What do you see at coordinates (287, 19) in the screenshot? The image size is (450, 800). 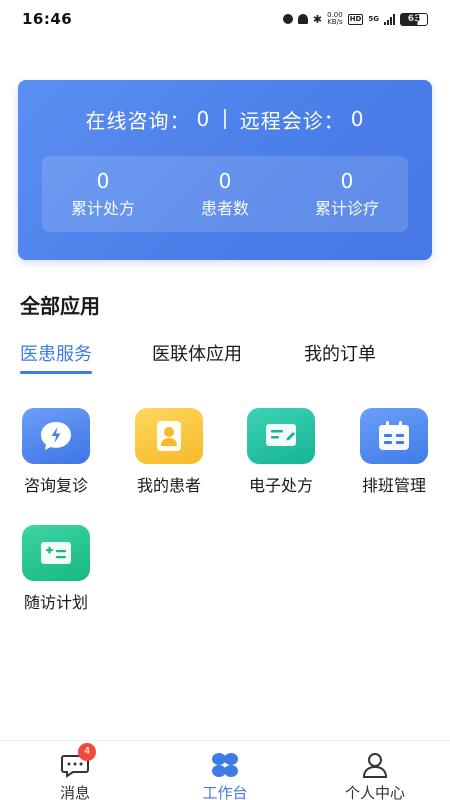 I see `alarm-icon` at bounding box center [287, 19].